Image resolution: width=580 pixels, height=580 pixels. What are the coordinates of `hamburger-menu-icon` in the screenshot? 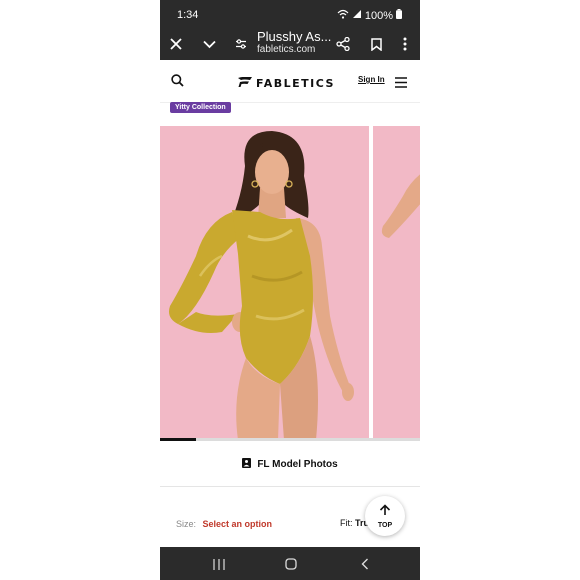 It's located at (401, 84).